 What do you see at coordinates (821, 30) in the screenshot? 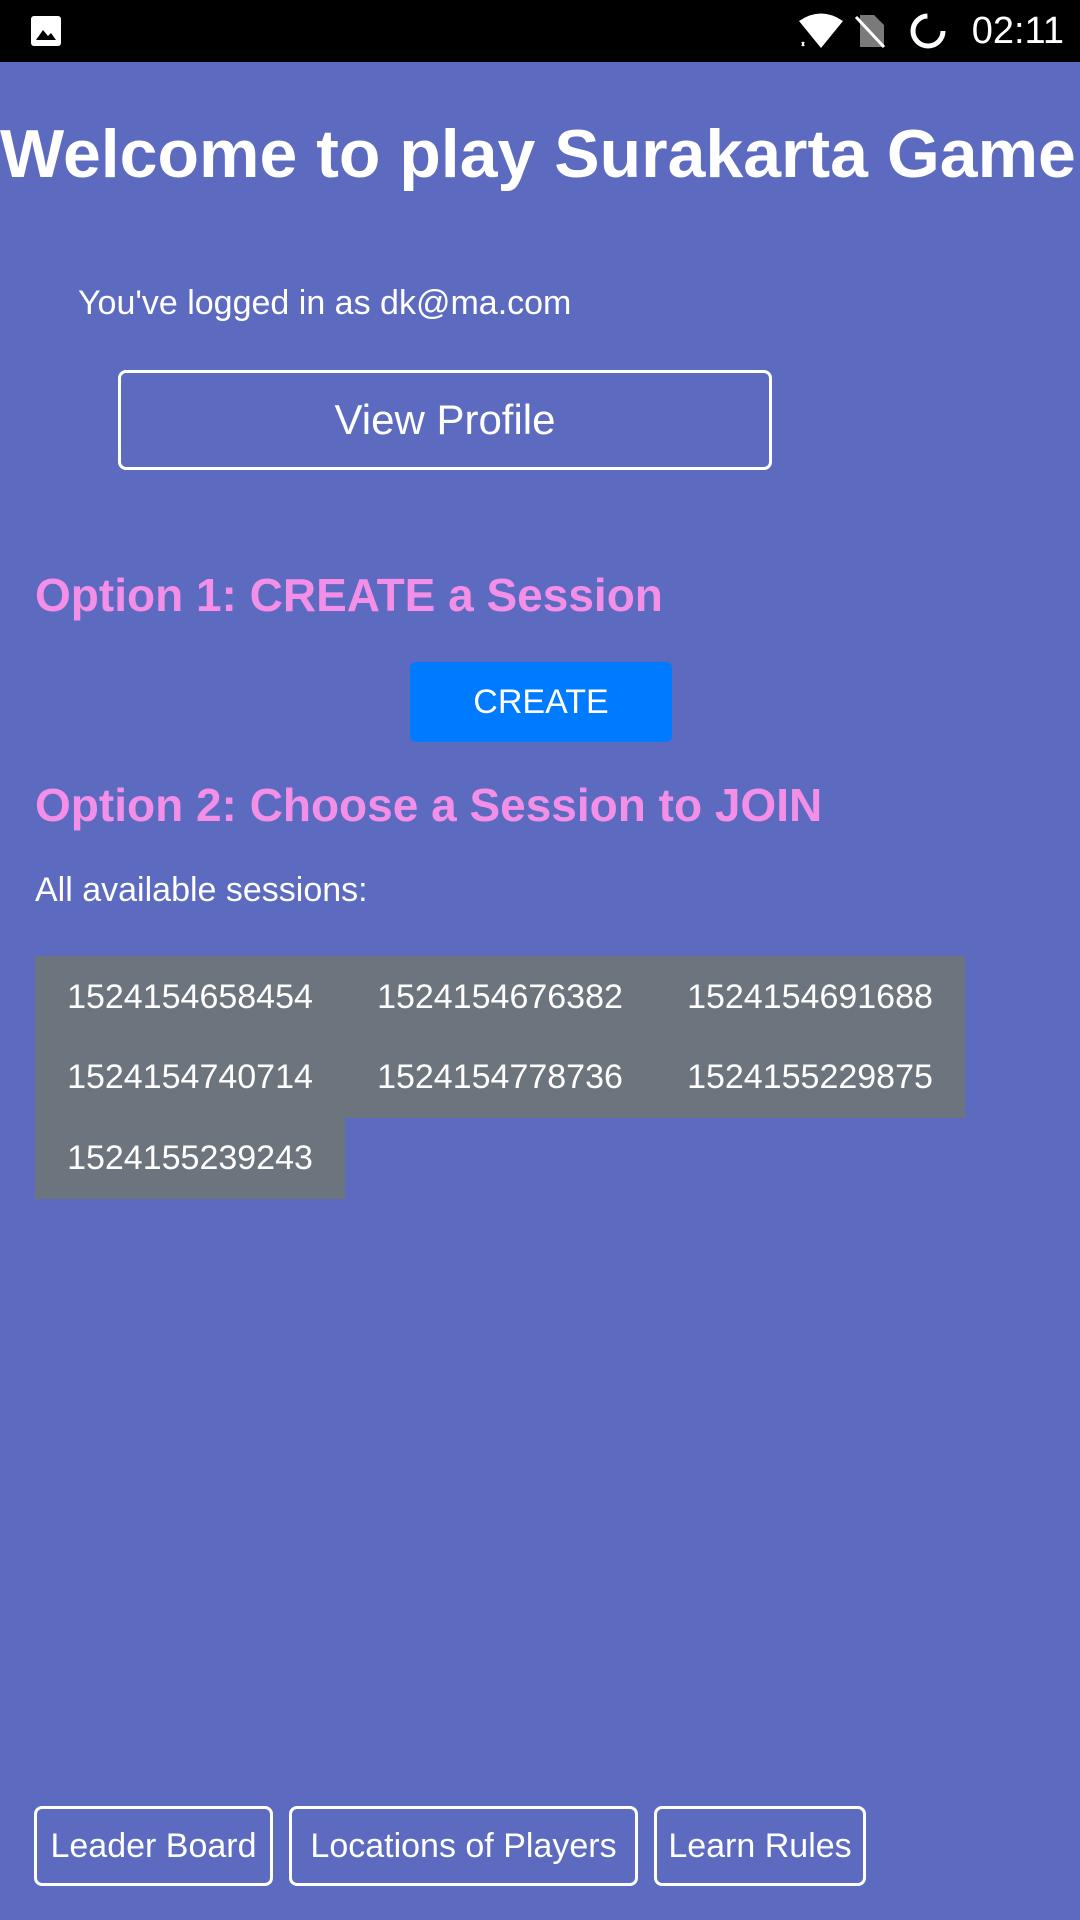
I see `wifi-icon` at bounding box center [821, 30].